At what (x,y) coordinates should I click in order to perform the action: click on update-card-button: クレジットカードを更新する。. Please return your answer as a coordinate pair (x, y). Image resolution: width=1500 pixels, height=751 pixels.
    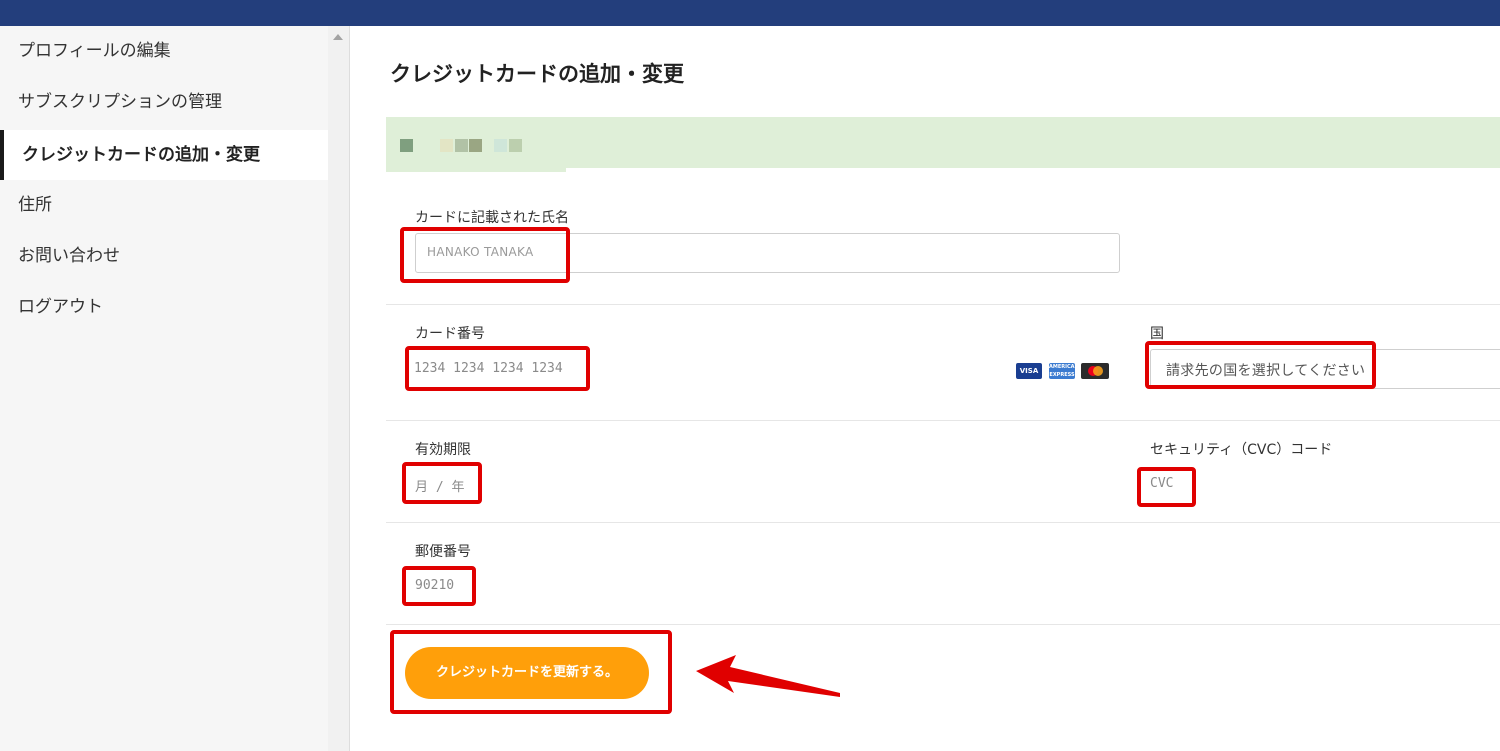
    Looking at the image, I should click on (527, 673).